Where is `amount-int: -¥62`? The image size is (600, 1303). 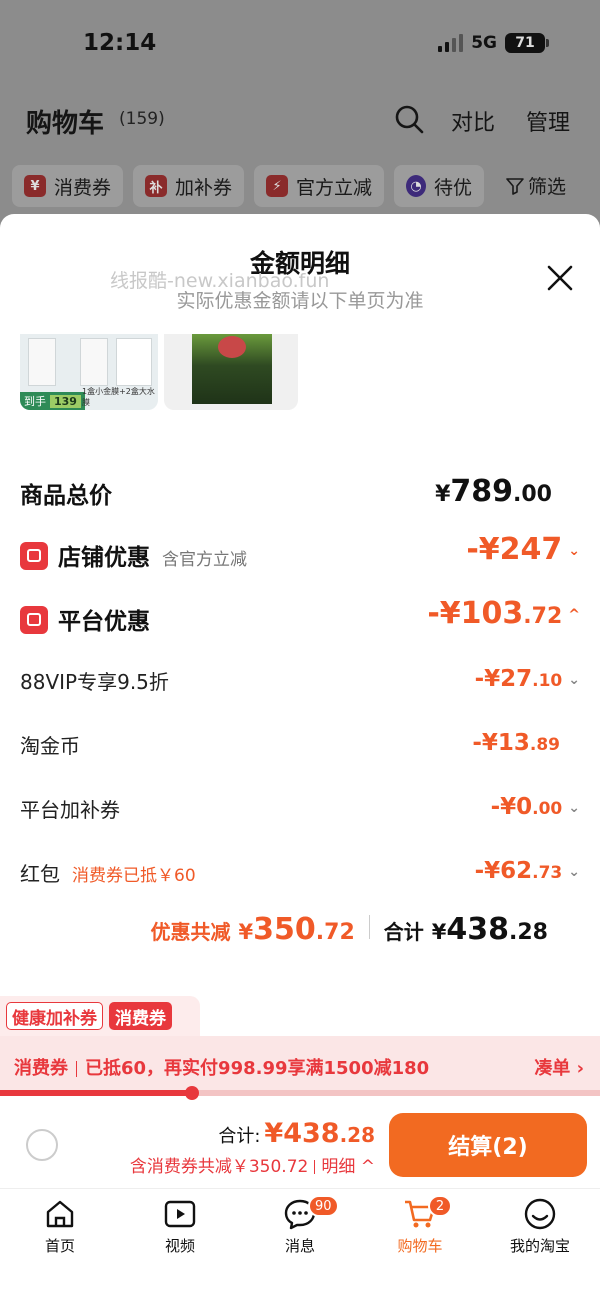
amount-int: -¥62 is located at coordinates (503, 871).